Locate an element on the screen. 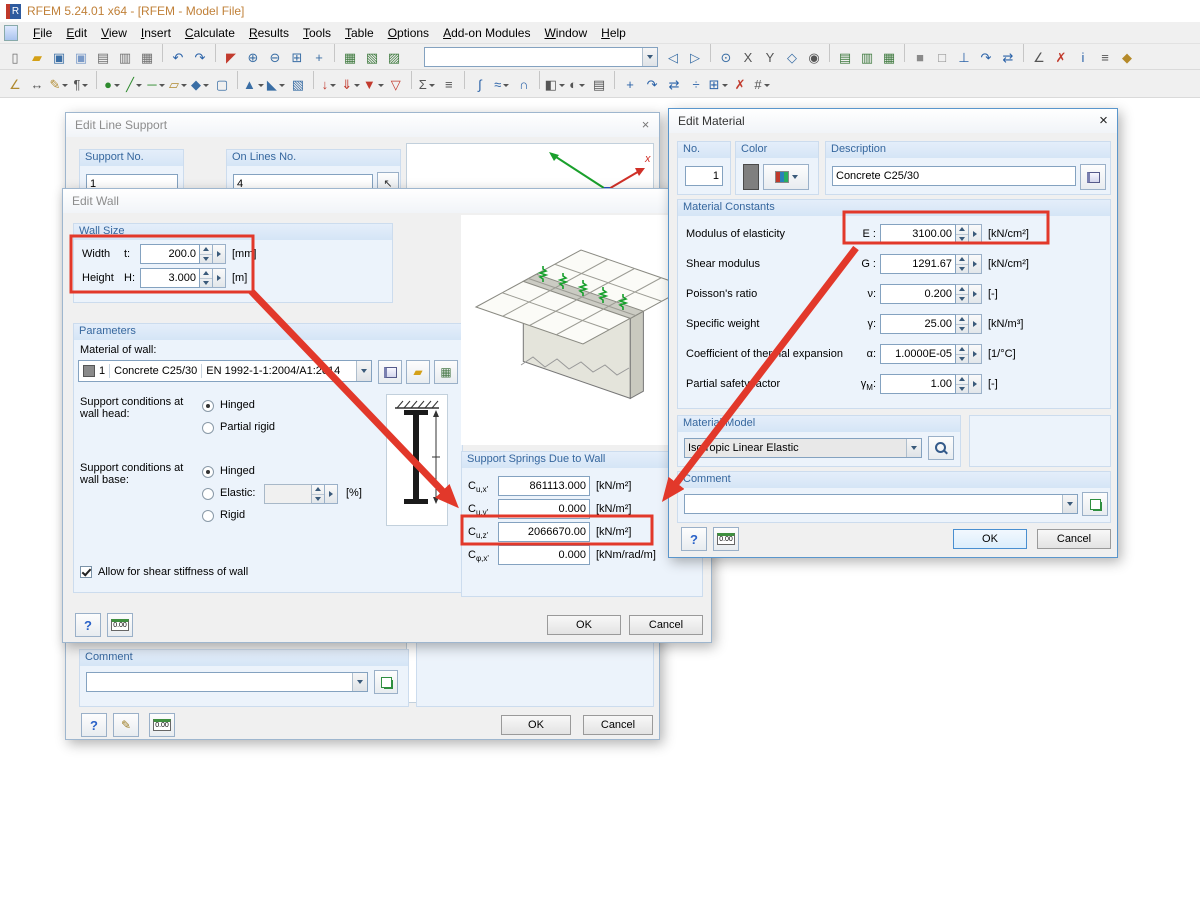  menu-view: View is located at coordinates (114, 33).